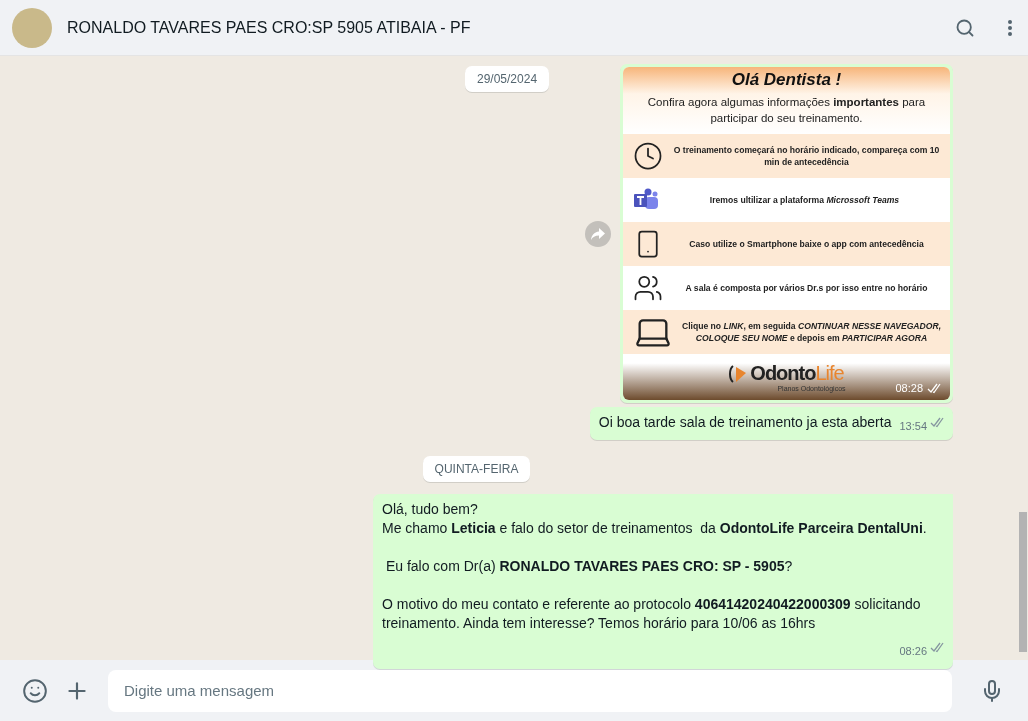  Describe the element at coordinates (806, 288) in the screenshot. I see `flyer-row-text: A sala é composta por vários Dr.s por isso entre no horário` at that location.